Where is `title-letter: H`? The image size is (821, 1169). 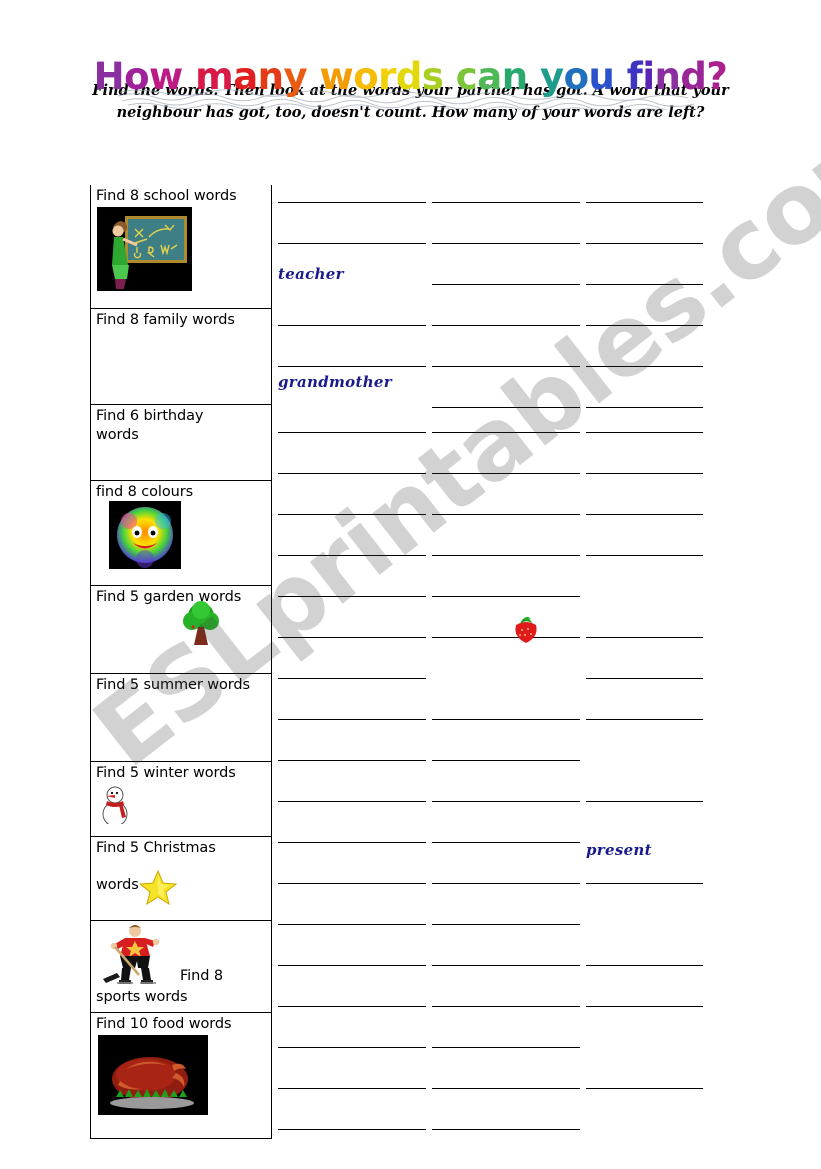 title-letter: H is located at coordinates (109, 76).